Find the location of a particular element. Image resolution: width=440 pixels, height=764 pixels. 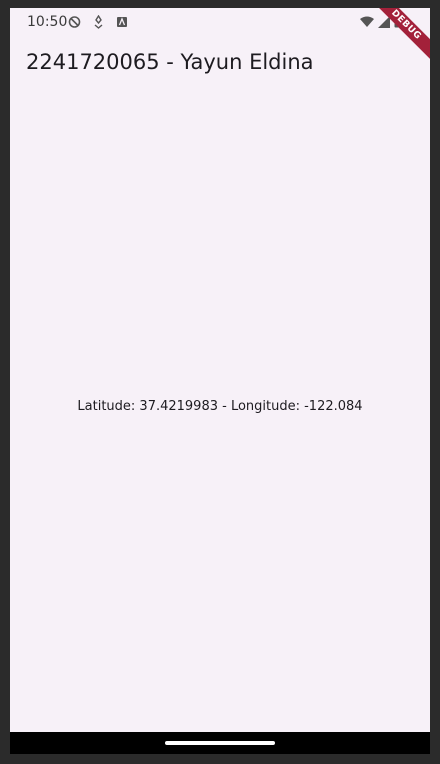

home-indicator is located at coordinates (220, 743).